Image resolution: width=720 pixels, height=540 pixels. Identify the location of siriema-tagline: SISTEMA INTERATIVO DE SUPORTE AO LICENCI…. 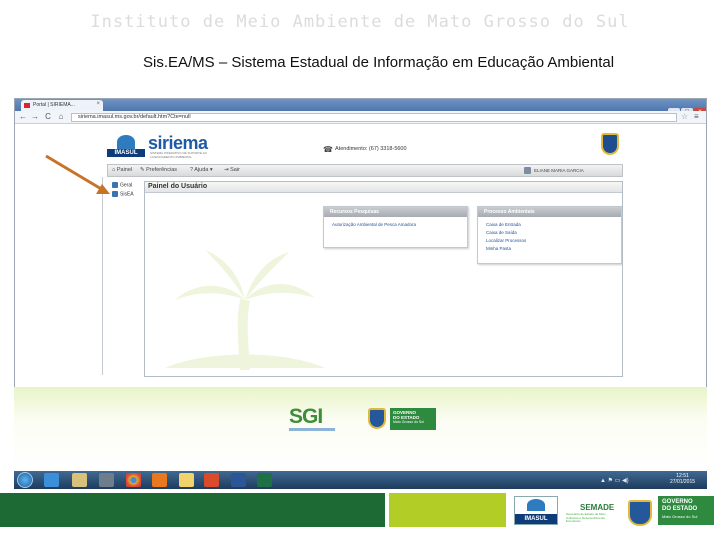
(178, 155).